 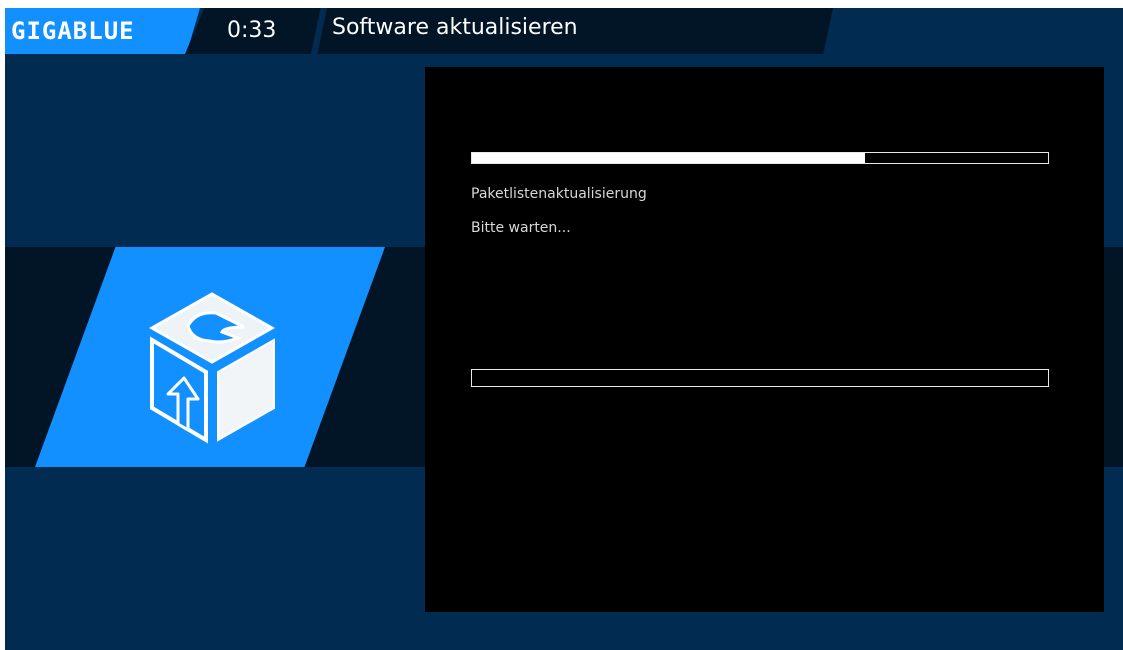 What do you see at coordinates (455, 27) in the screenshot?
I see `page-title: Software aktualisieren` at bounding box center [455, 27].